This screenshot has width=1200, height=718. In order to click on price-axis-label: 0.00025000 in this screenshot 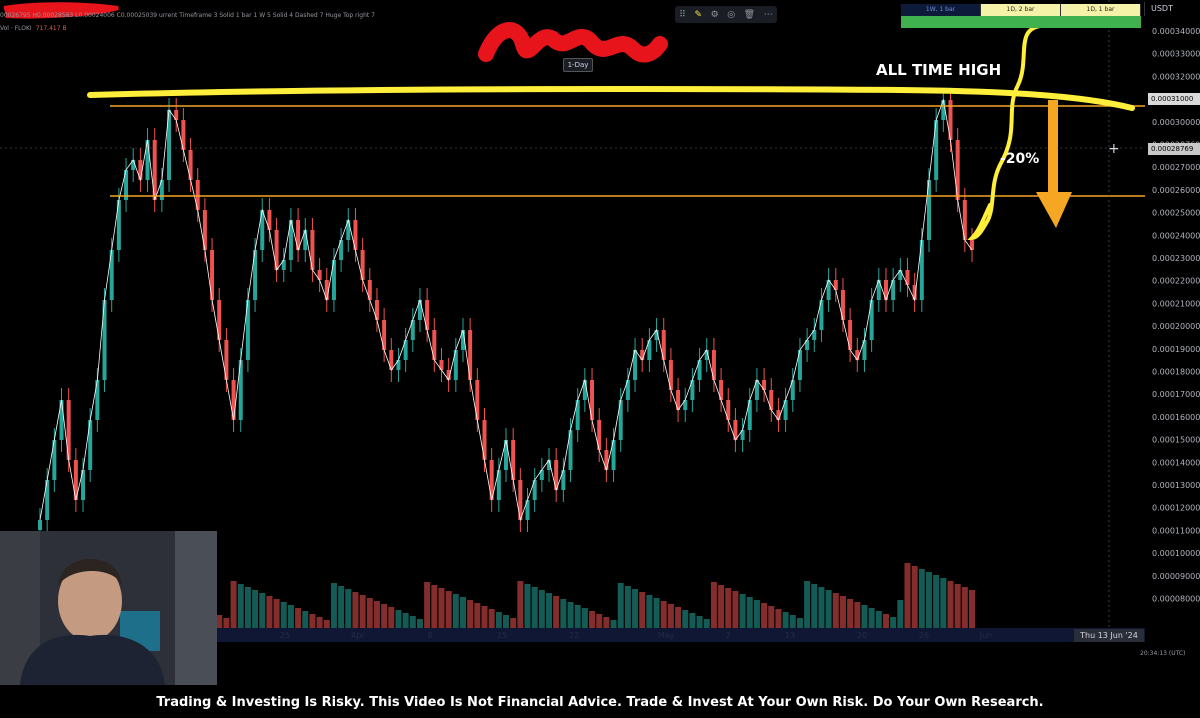, I will do `click(1176, 213)`.